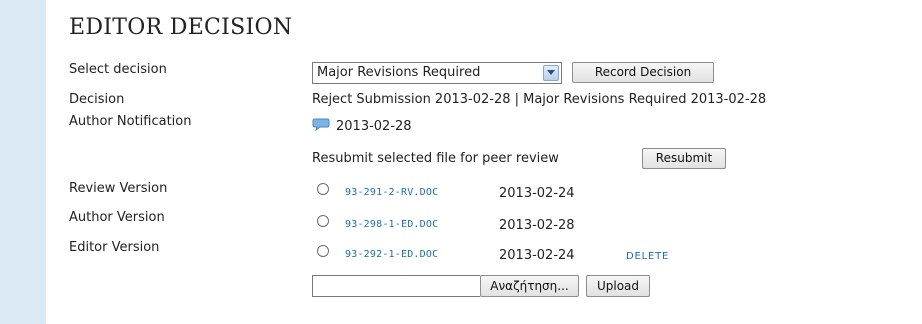  What do you see at coordinates (643, 72) in the screenshot?
I see `record-decision-button: Record Decision` at bounding box center [643, 72].